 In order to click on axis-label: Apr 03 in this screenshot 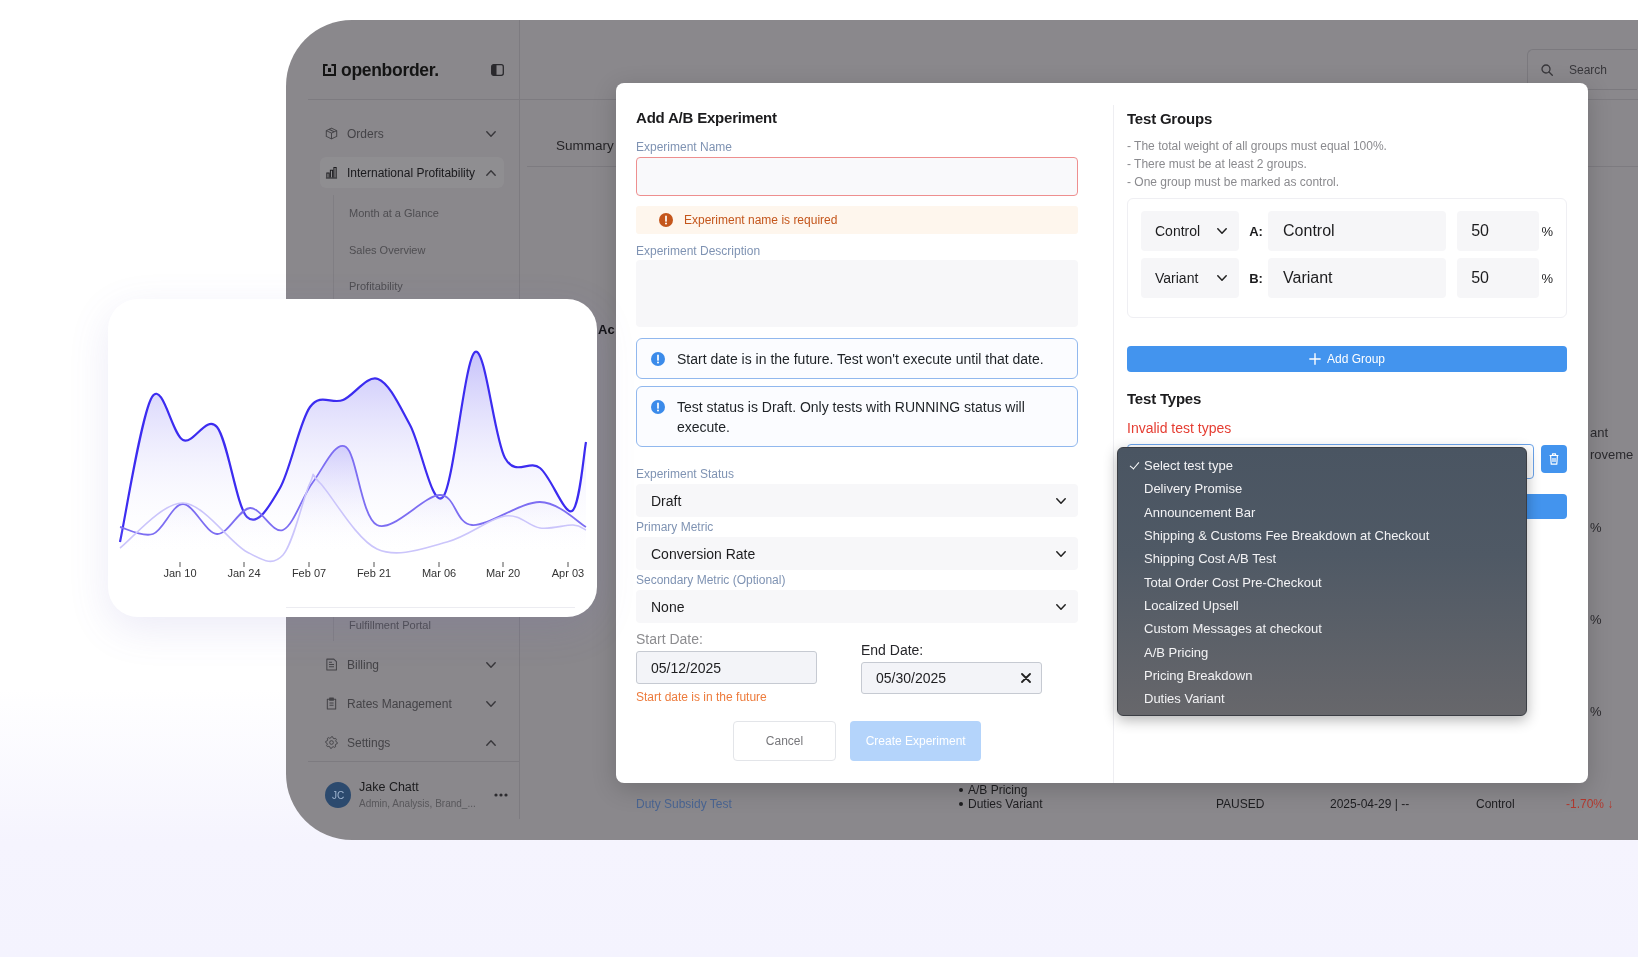, I will do `click(568, 573)`.